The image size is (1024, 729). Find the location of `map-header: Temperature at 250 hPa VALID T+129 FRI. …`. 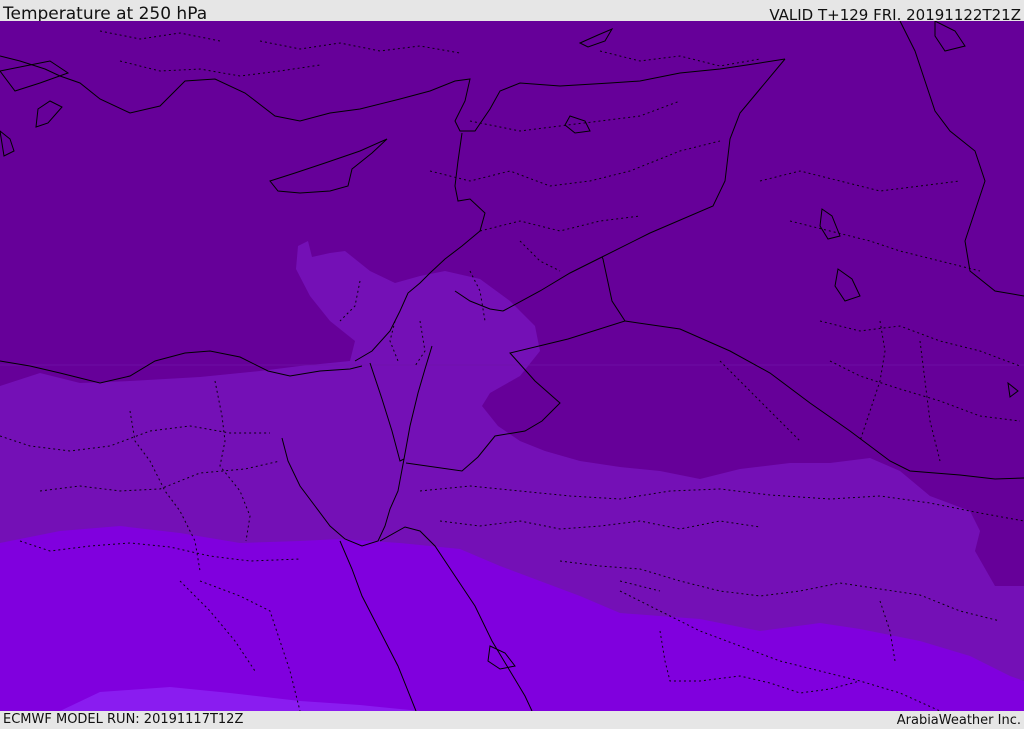

map-header: Temperature at 250 hPa VALID T+129 FRI. … is located at coordinates (512, 12).